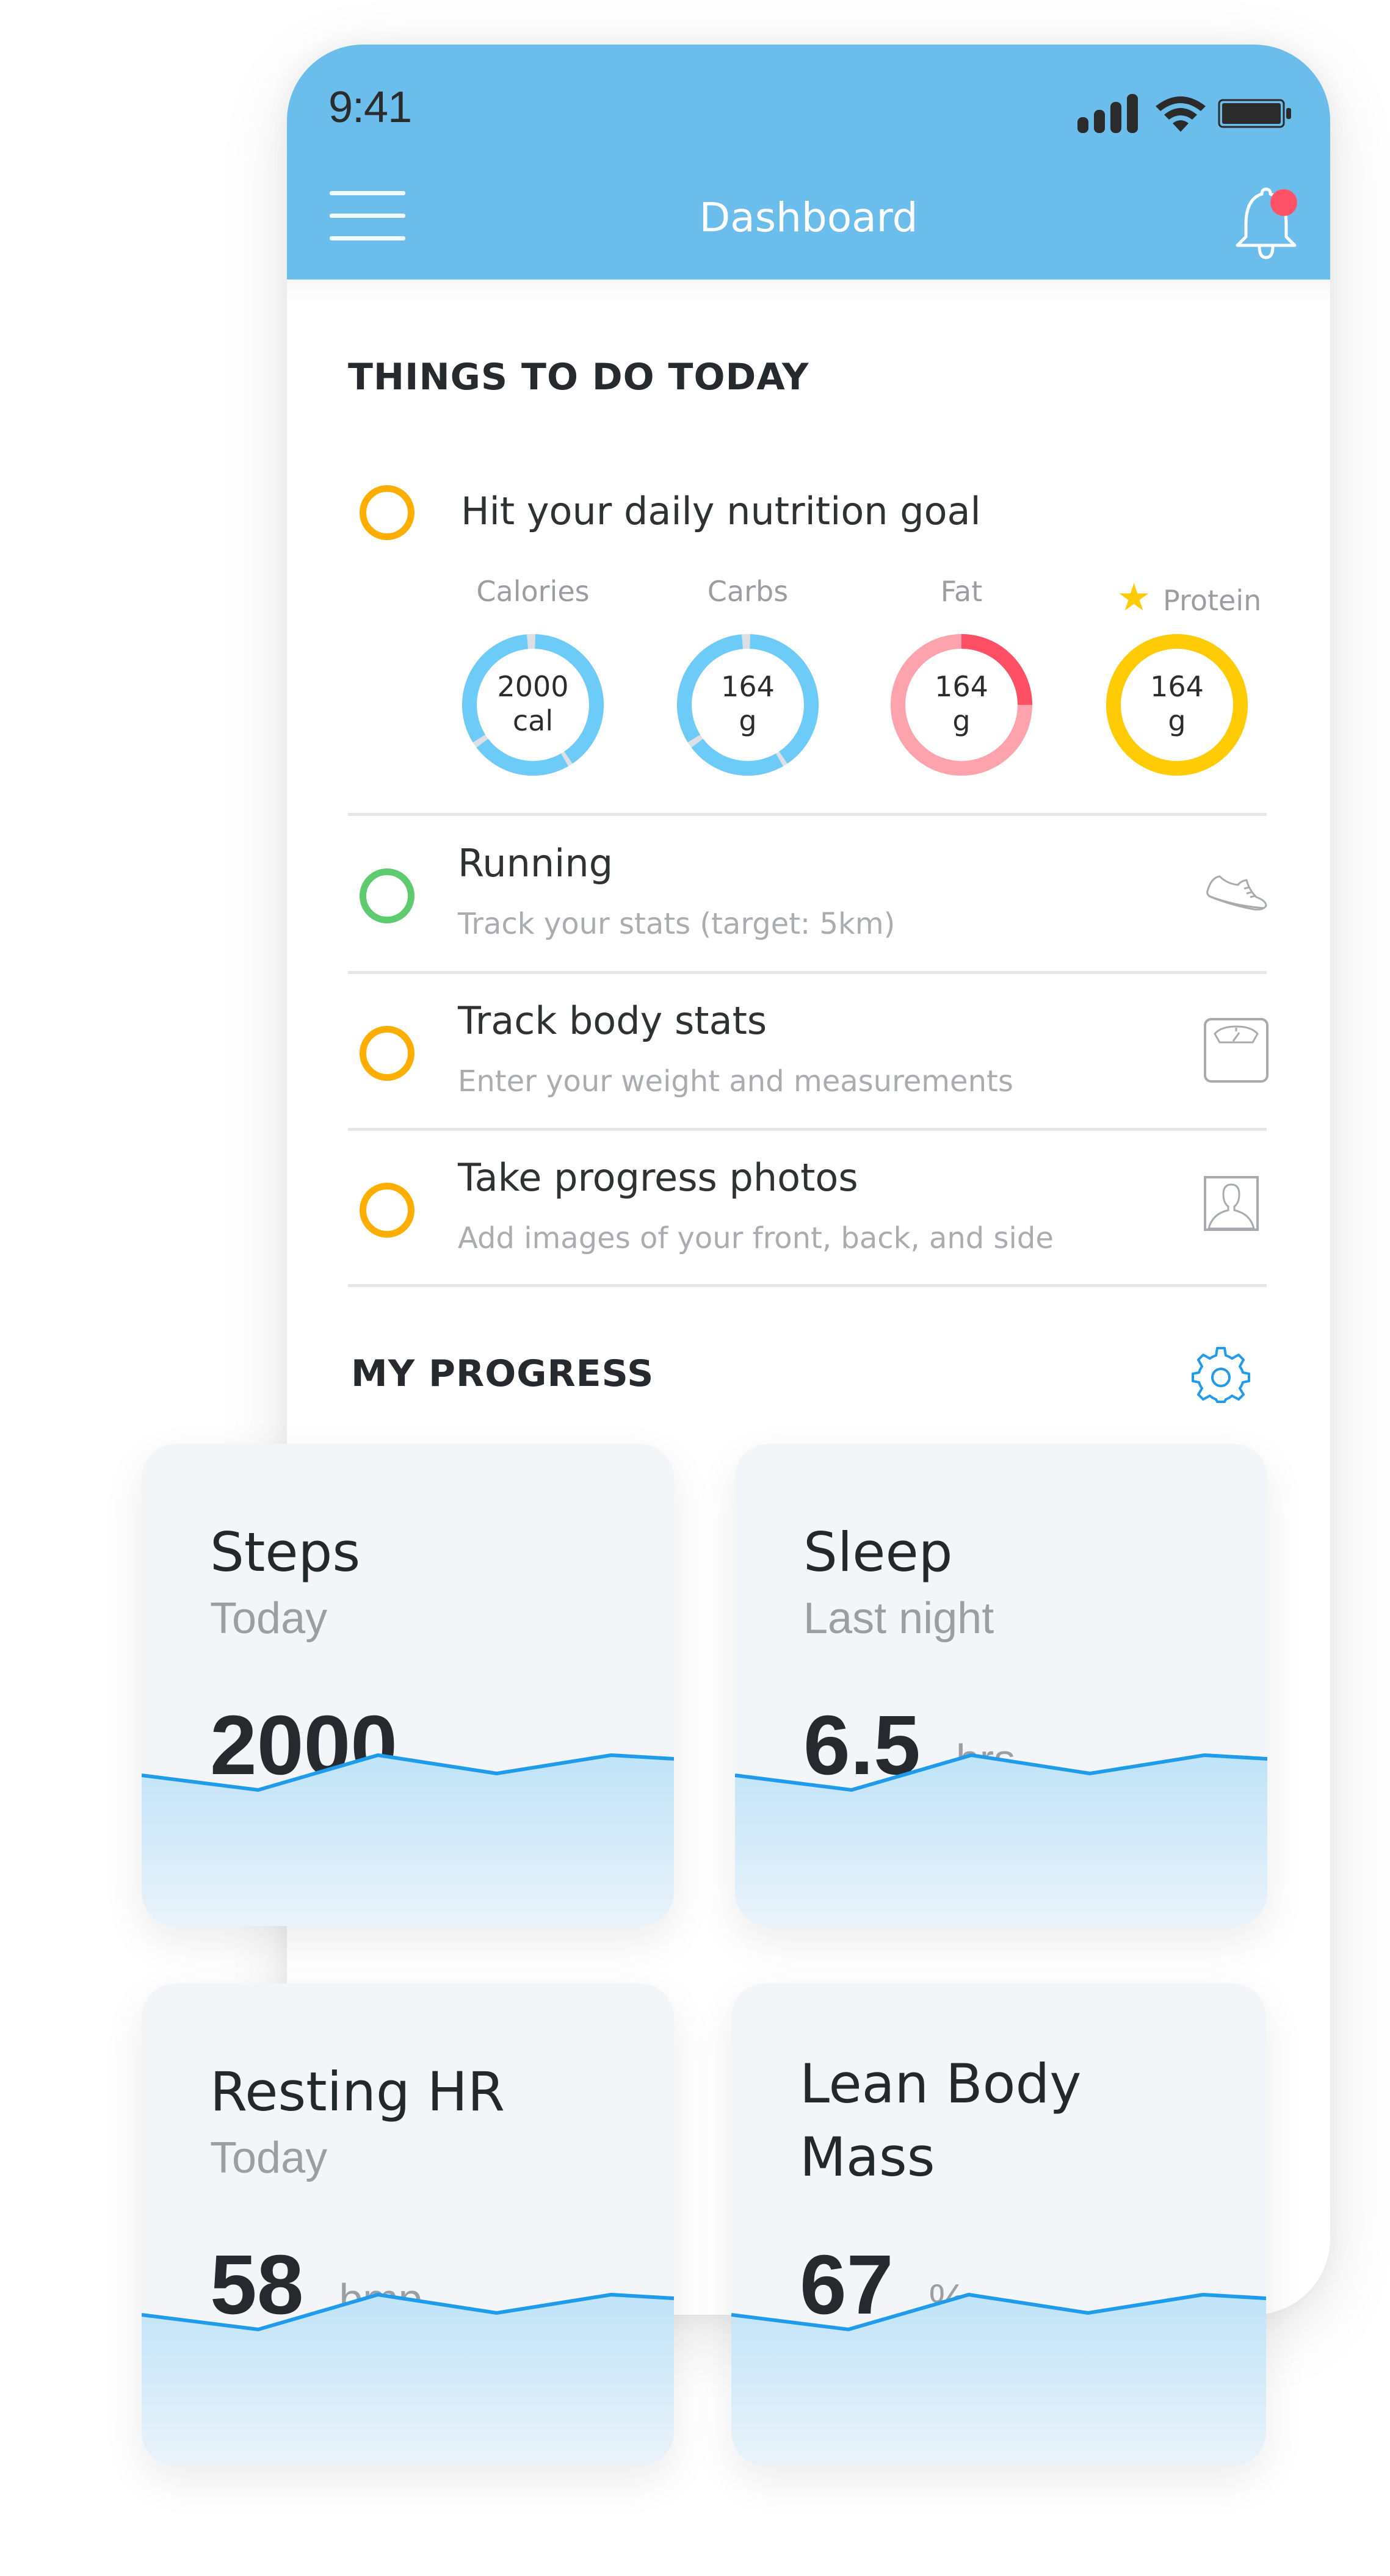 This screenshot has width=1390, height=2576. Describe the element at coordinates (502, 1373) in the screenshot. I see `progress-section-title: MY PROGRESS` at that location.